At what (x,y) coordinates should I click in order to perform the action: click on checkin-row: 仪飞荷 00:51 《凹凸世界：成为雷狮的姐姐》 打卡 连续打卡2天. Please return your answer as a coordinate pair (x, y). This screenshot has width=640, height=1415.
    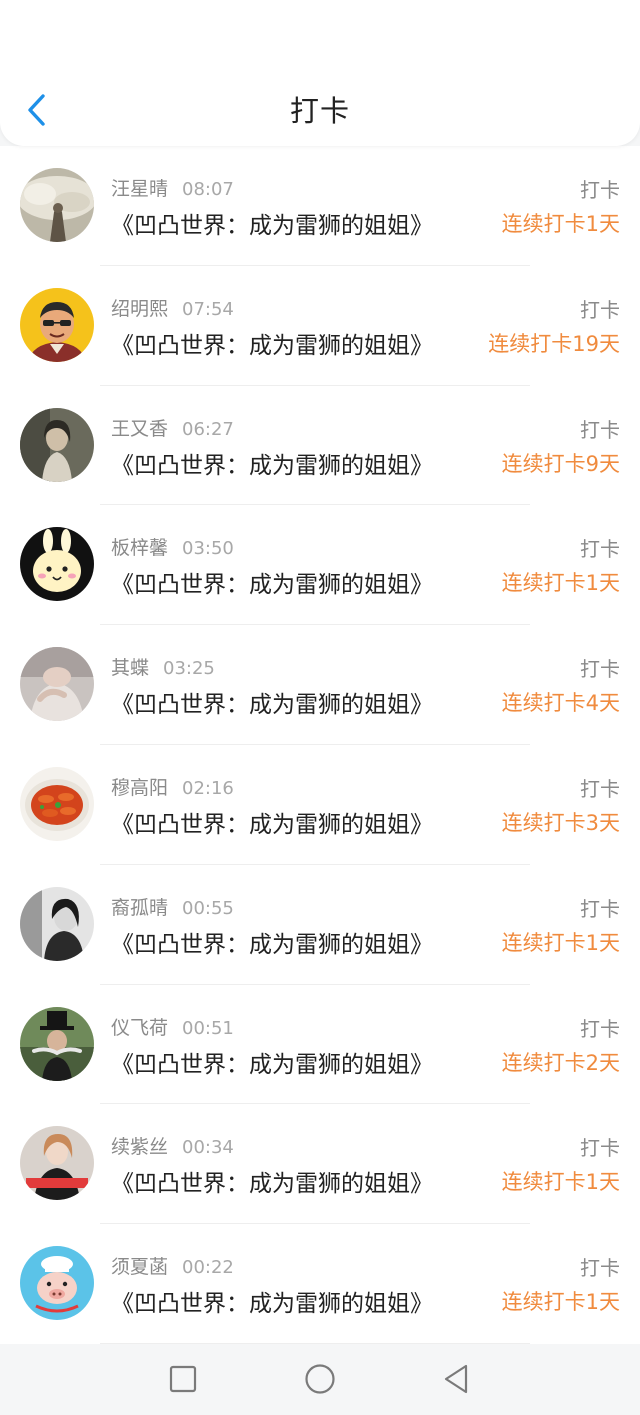
    Looking at the image, I should click on (320, 1045).